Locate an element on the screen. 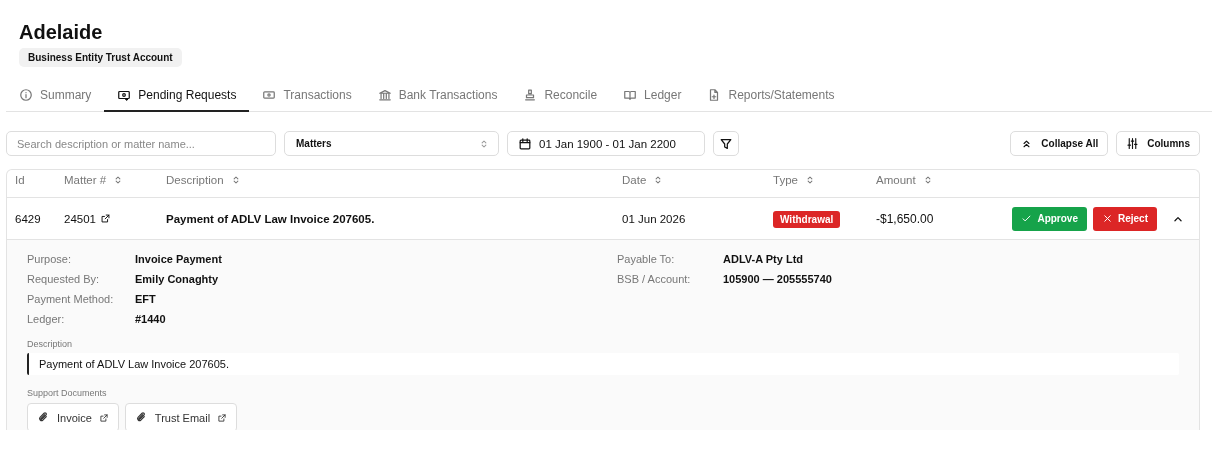 Image resolution: width=1218 pixels, height=452 pixels. account-type-badge: Business Entity Trust Account is located at coordinates (100, 57).